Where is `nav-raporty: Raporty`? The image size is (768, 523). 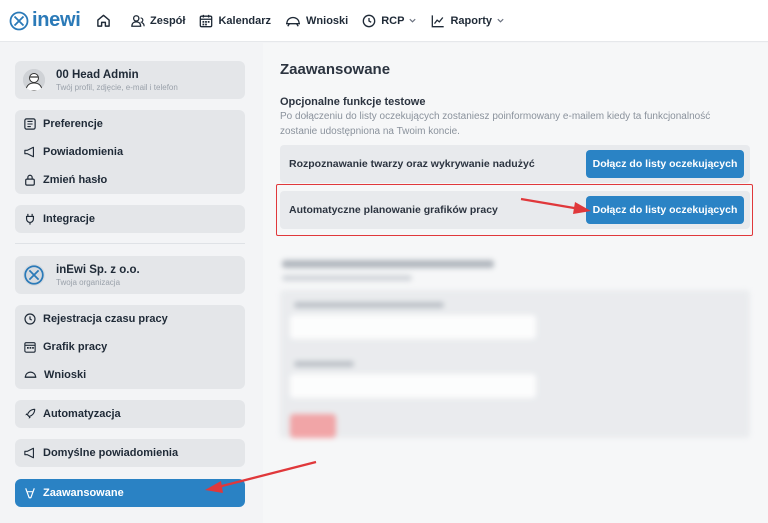 nav-raporty: Raporty is located at coordinates (468, 21).